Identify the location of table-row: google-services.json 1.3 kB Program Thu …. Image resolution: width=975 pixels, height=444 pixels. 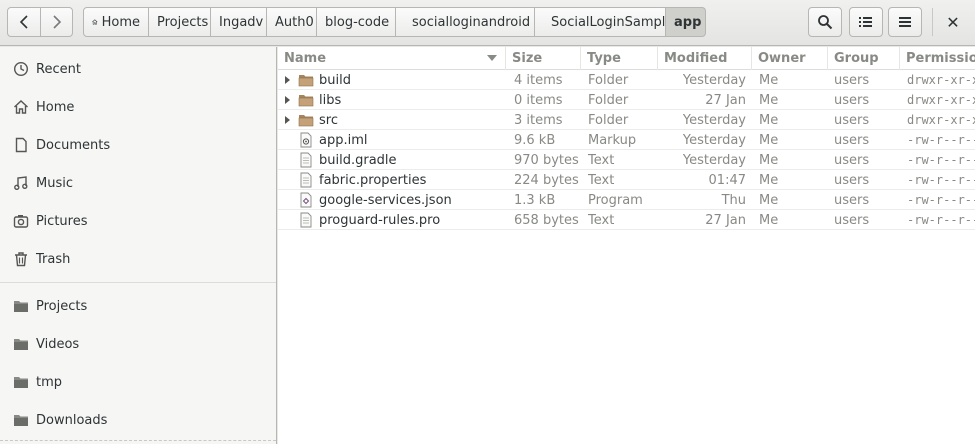
(626, 200).